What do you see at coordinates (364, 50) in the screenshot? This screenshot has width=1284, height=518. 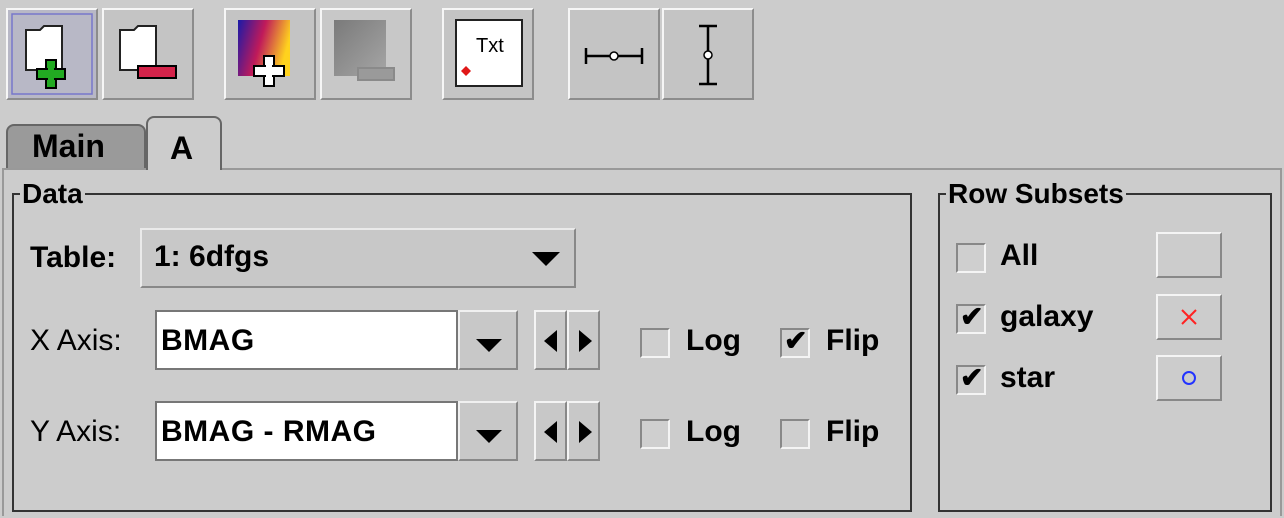 I see `colormap-remove-icon` at bounding box center [364, 50].